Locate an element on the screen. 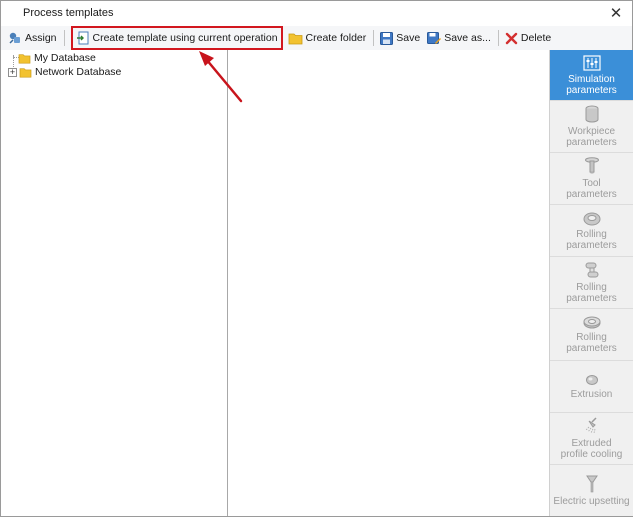  tree-item-network-database: + Network Database is located at coordinates (61, 72).